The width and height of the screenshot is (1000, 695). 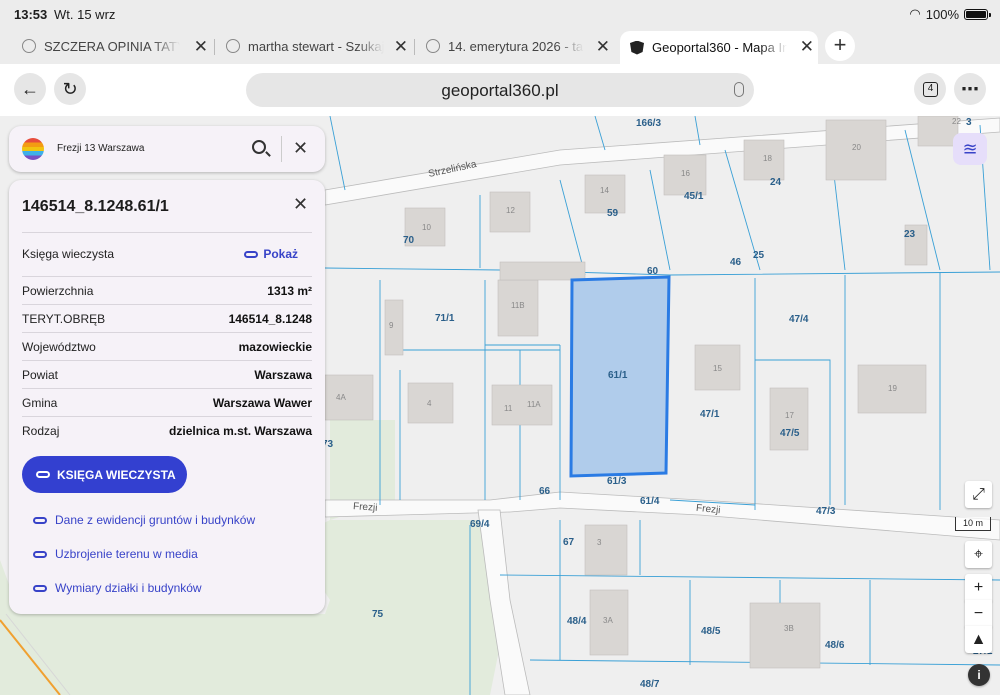 I want to click on battery-percent: 100%, so click(x=942, y=14).